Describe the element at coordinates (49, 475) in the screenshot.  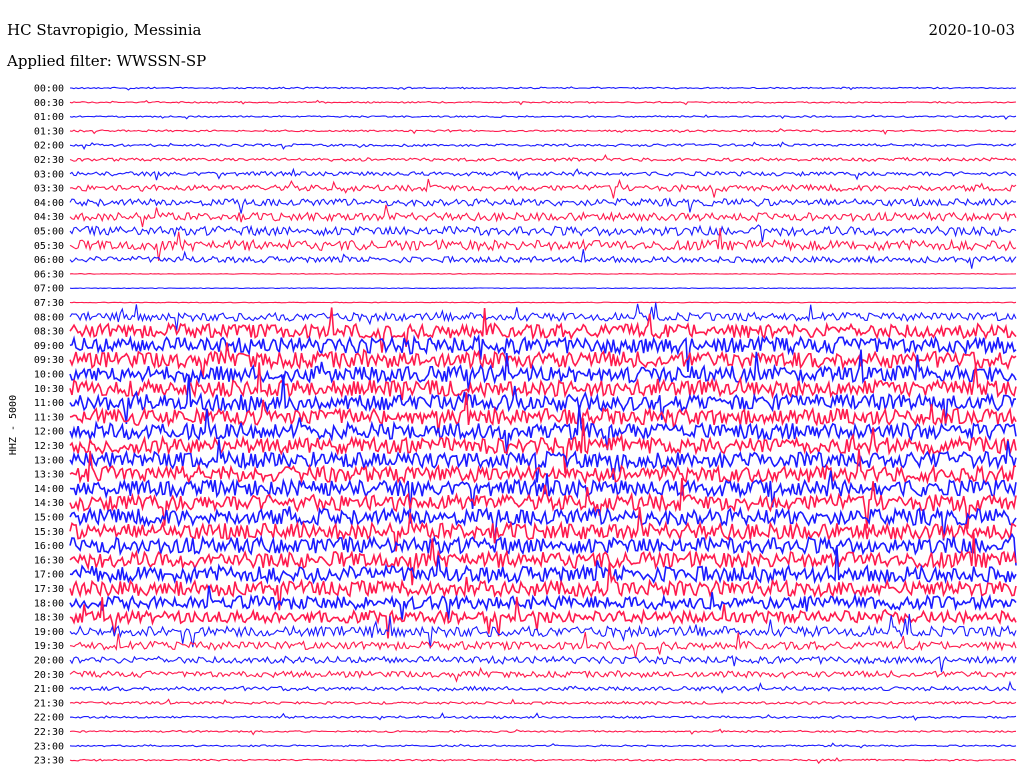
I see `row-time-label: 13:30` at that location.